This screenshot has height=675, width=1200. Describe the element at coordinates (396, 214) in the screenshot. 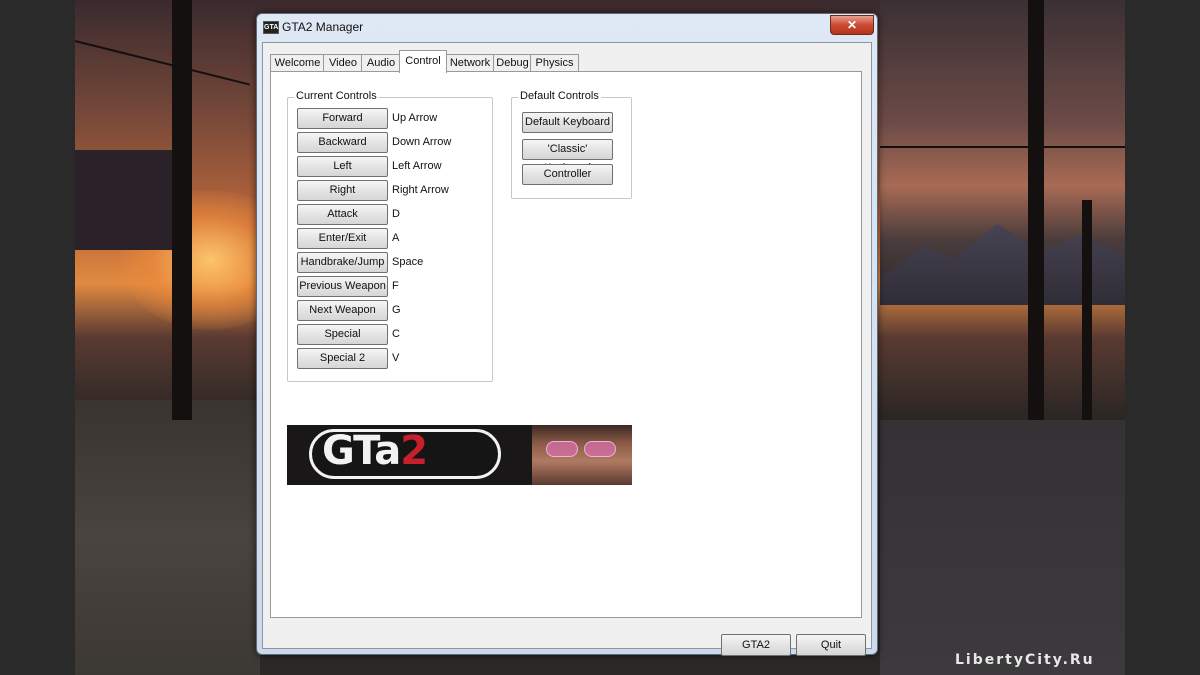

I see `attack-key: D` at that location.